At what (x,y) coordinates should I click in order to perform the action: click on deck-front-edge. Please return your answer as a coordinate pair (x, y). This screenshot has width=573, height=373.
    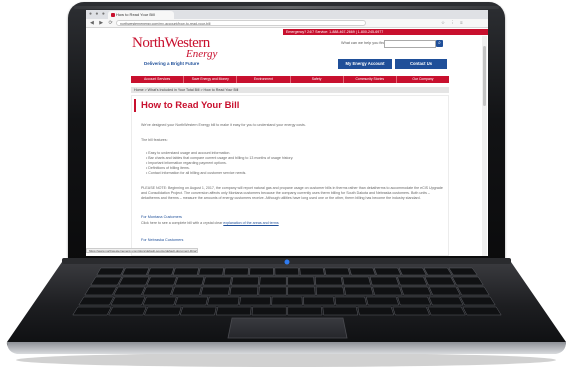
    Looking at the image, I should click on (286, 348).